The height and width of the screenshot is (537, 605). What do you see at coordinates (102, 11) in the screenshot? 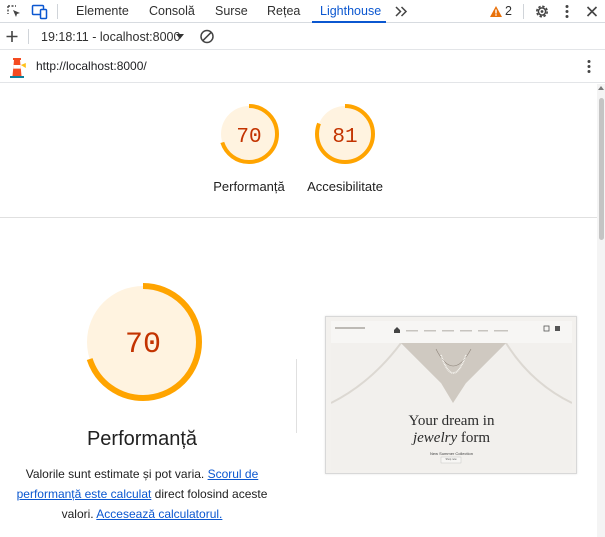
I see `tab-elemente: Elemente` at bounding box center [102, 11].